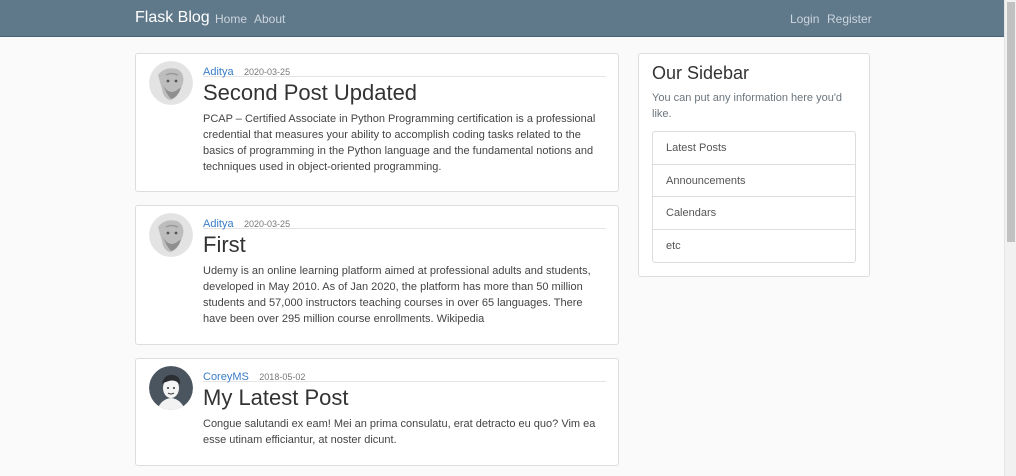 The image size is (1016, 476). Describe the element at coordinates (269, 19) in the screenshot. I see `nav-about-link: About` at that location.